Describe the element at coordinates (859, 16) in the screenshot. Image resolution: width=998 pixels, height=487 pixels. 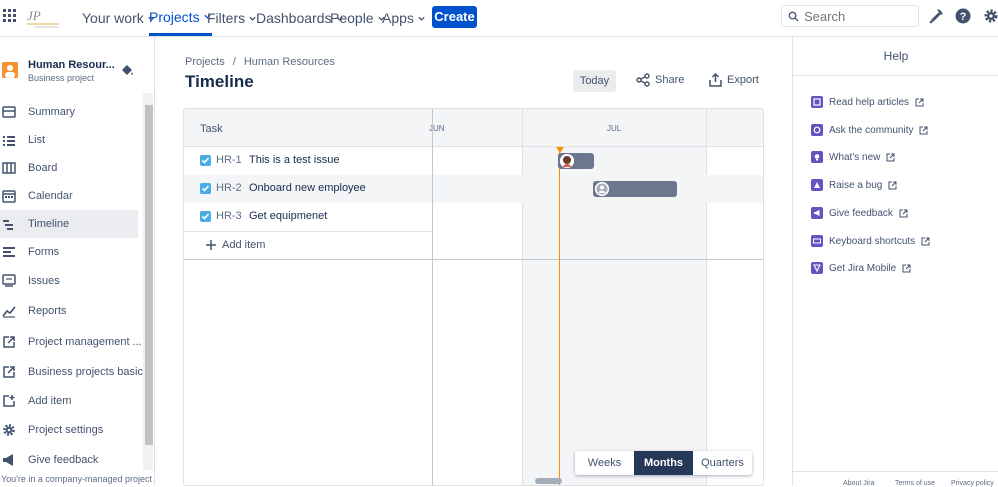
I see `search-input` at that location.